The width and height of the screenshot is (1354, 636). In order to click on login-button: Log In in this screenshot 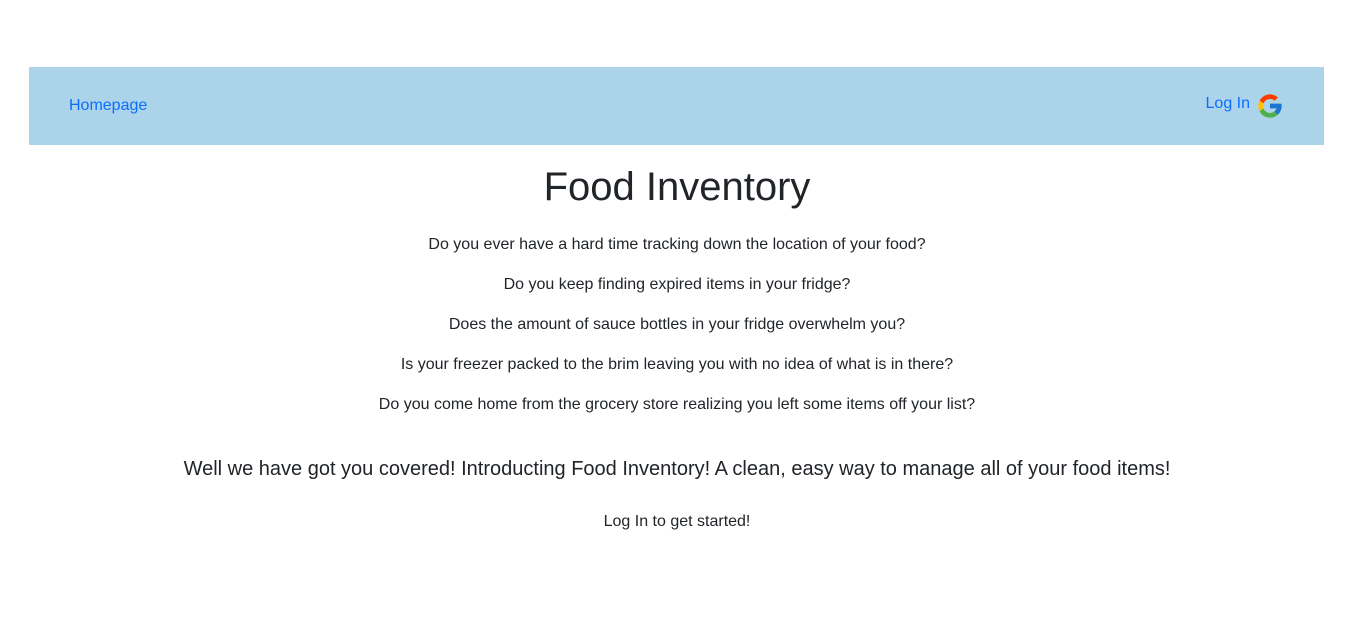, I will do `click(1245, 106)`.